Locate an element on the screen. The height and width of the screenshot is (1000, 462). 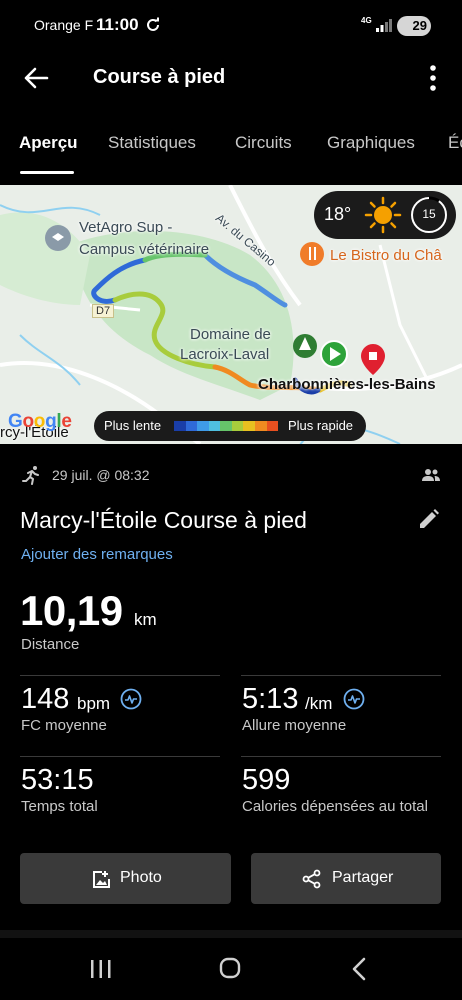
tab-more: Éc is located at coordinates (455, 143).